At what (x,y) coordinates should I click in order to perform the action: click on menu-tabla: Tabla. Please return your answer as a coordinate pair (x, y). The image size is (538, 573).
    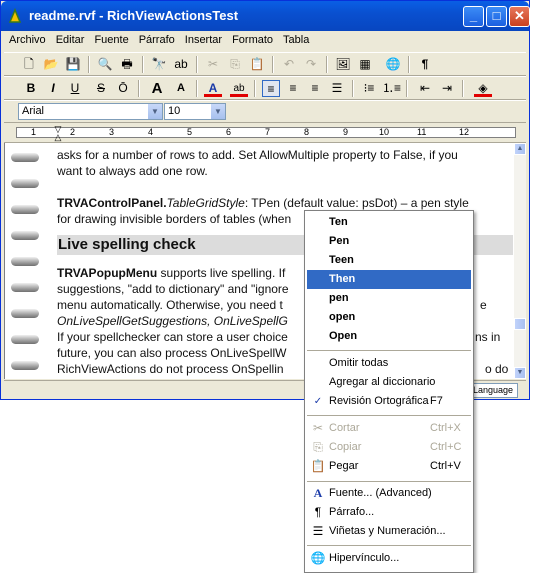
    Looking at the image, I should click on (296, 40).